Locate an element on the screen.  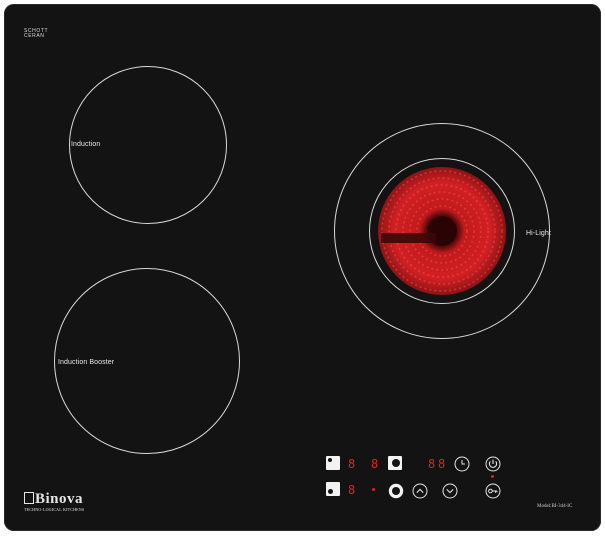
logo-tagline: TECHNO-LOGICAL KITCHENS is located at coordinates (54, 509).